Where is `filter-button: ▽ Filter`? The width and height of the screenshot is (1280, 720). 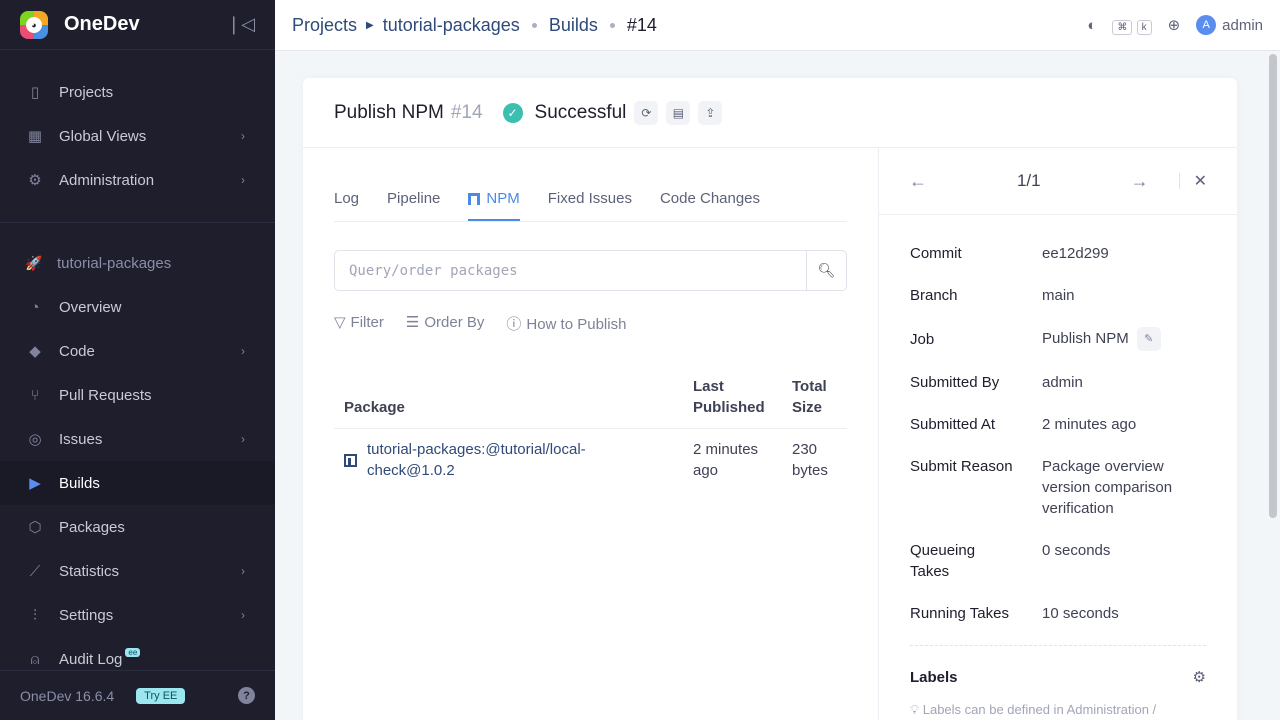
filter-button: ▽ Filter is located at coordinates (359, 323).